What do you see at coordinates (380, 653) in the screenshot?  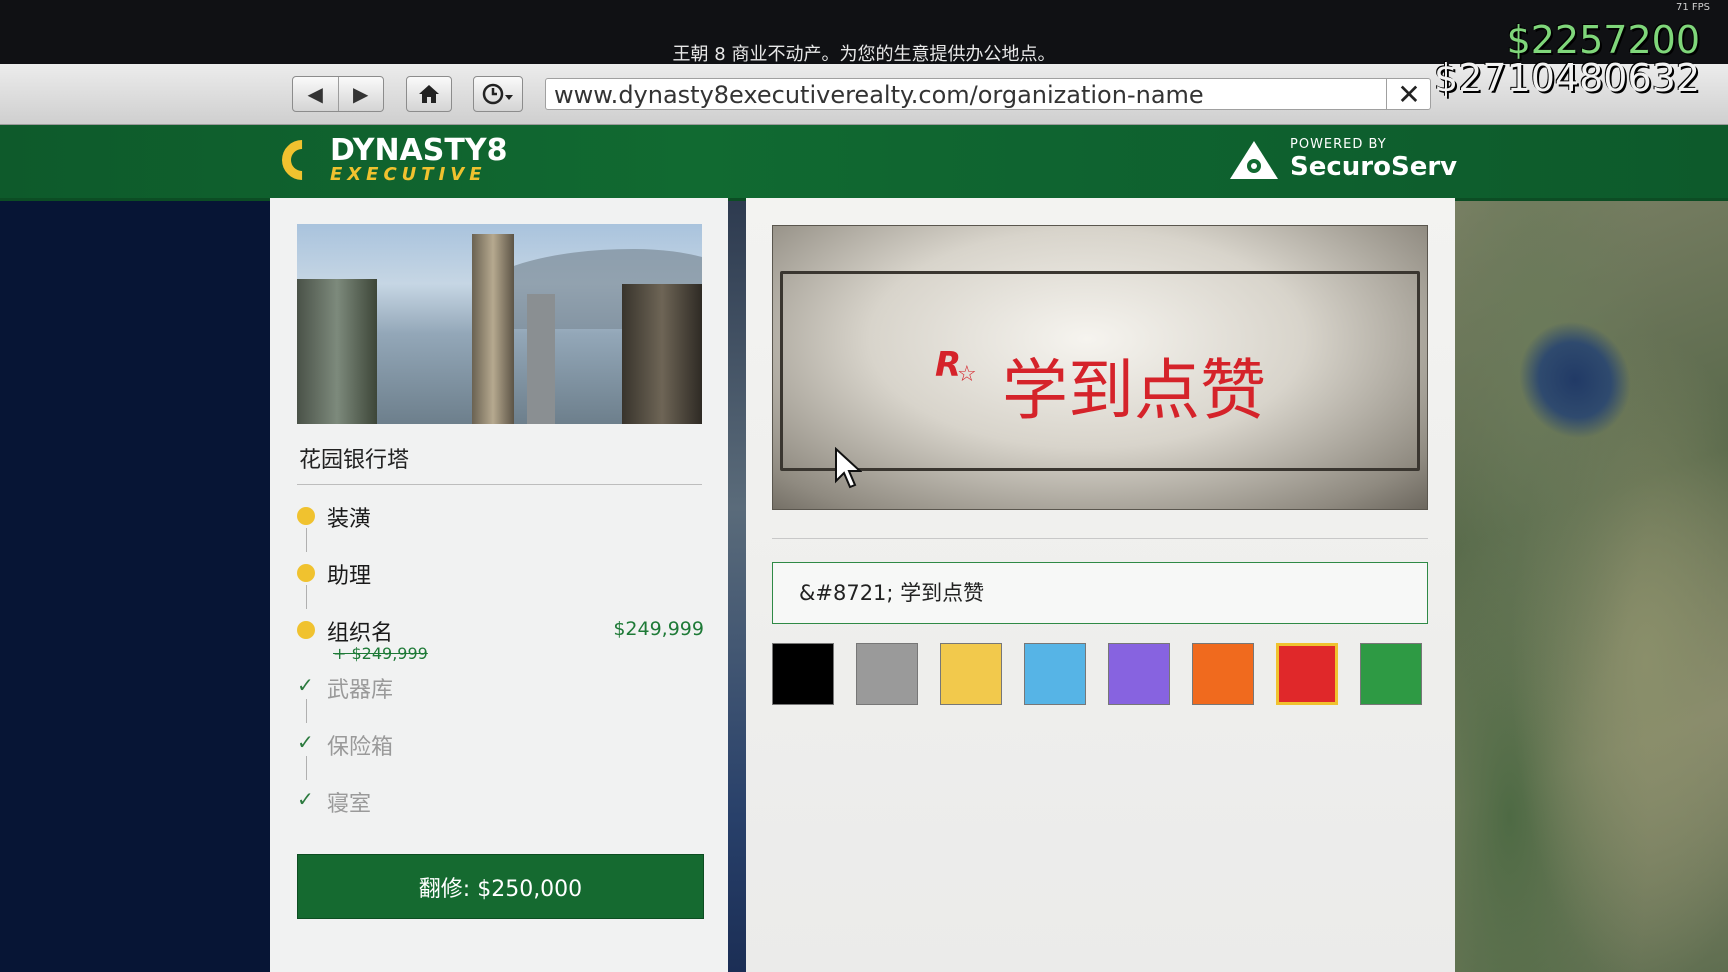 I see `step-sub-price: + $249,999` at bounding box center [380, 653].